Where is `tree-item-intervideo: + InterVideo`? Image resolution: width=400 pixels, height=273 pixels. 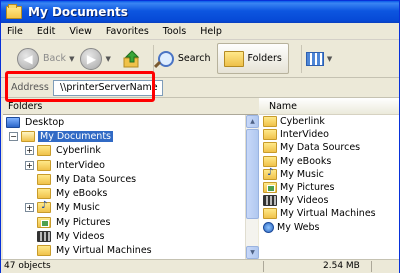
tree-item-intervideo: + InterVideo is located at coordinates (124, 165).